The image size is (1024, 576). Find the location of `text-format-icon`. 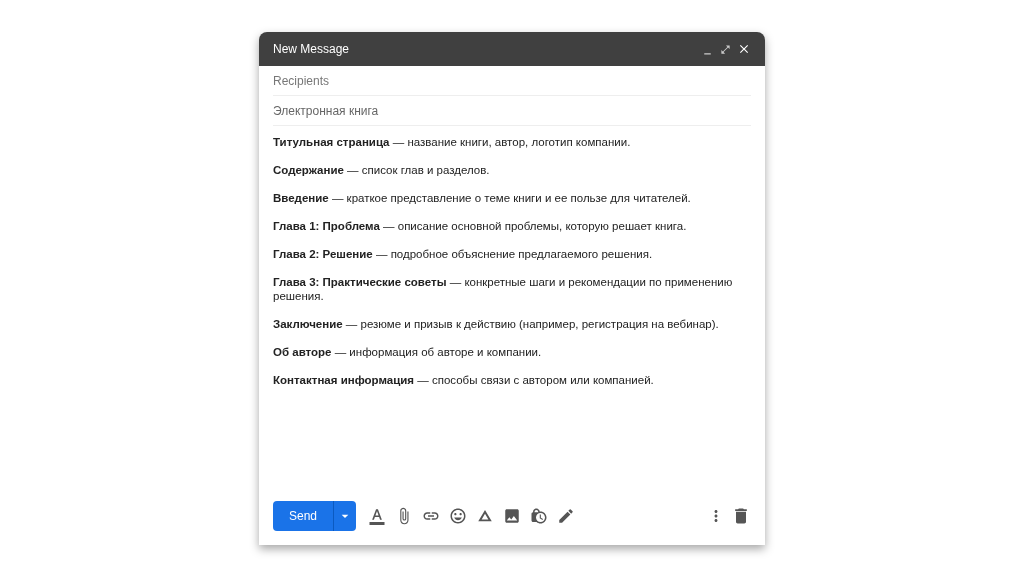

text-format-icon is located at coordinates (377, 516).